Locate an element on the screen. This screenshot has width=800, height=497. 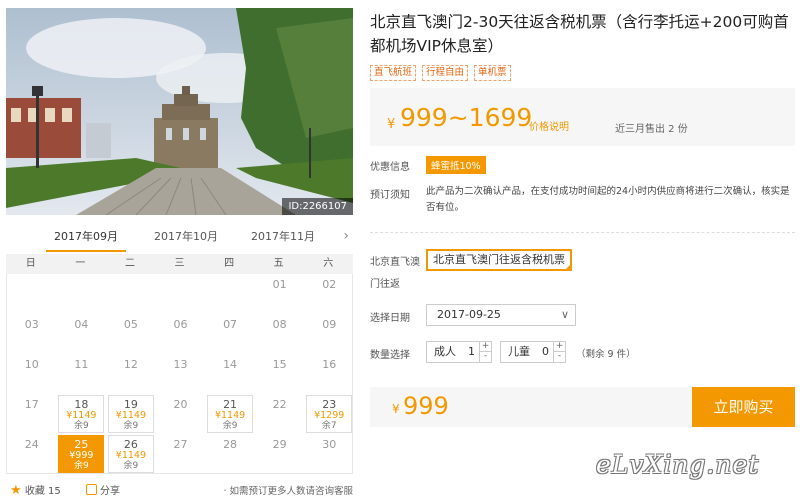
weekday-label: 一 is located at coordinates (80, 263).